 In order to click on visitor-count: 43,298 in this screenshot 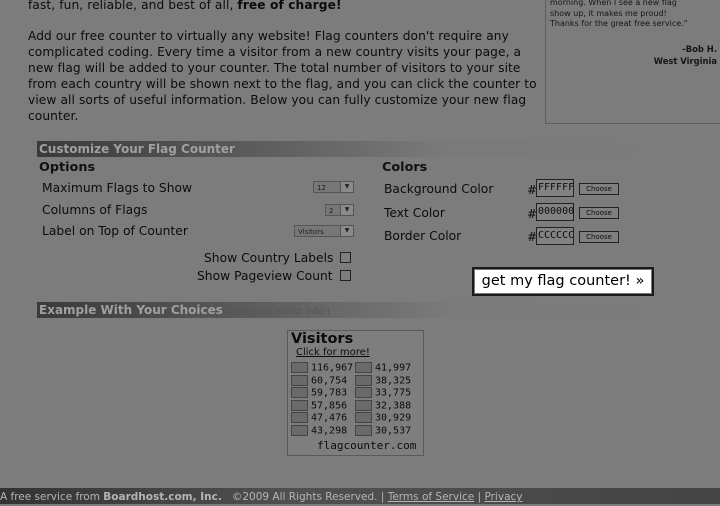, I will do `click(329, 430)`.